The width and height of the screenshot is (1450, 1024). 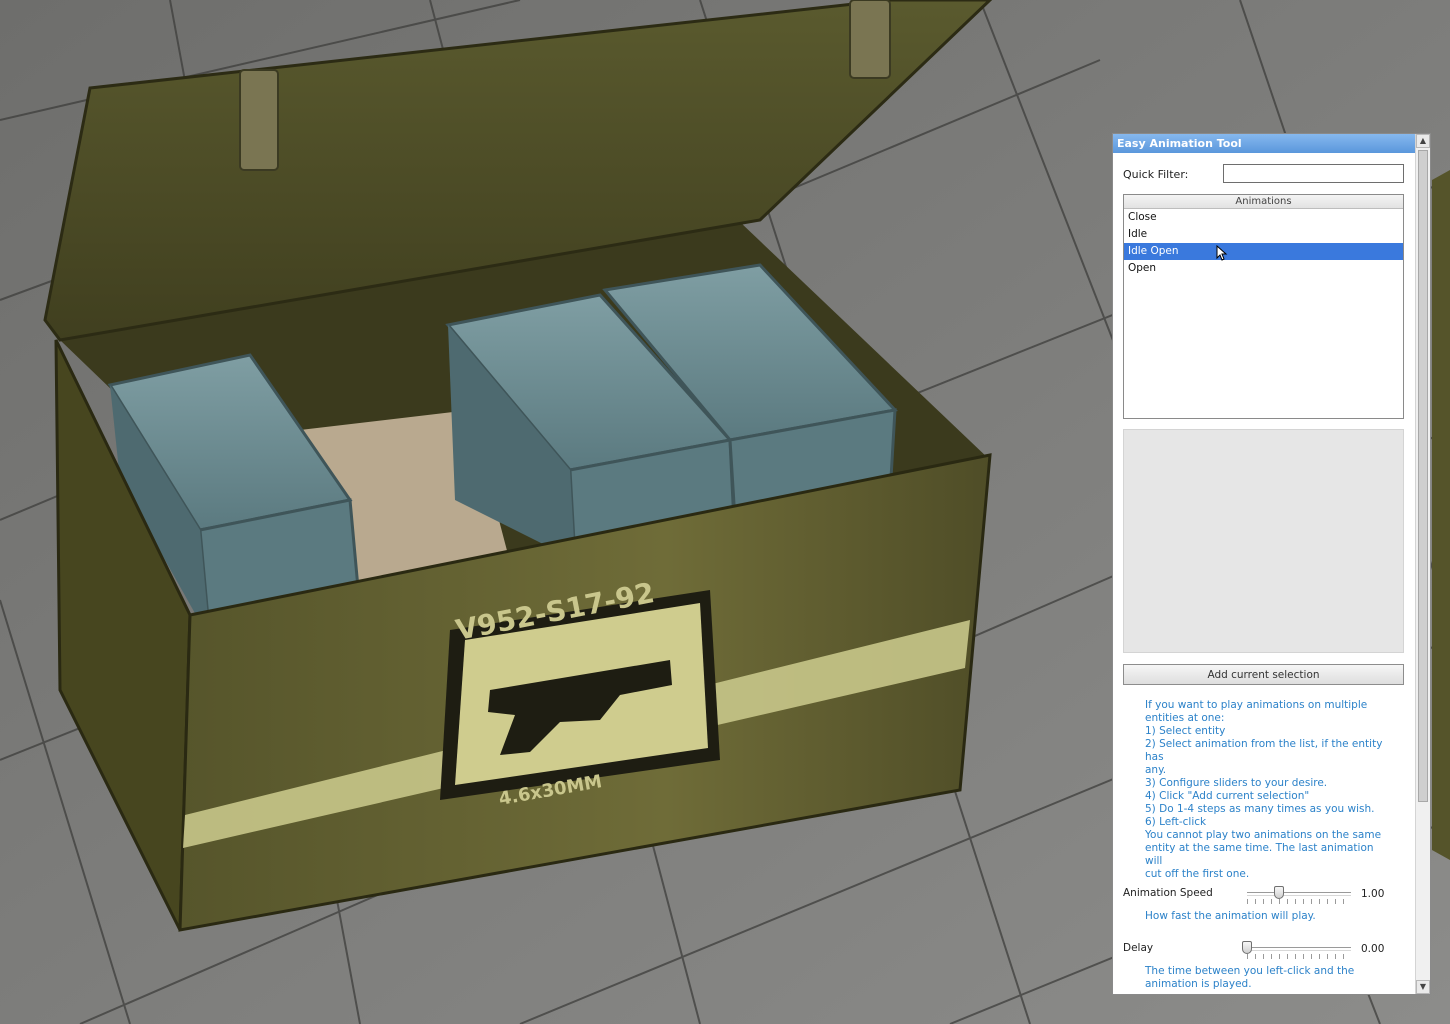 I want to click on lid-latch-right, so click(x=870, y=39).